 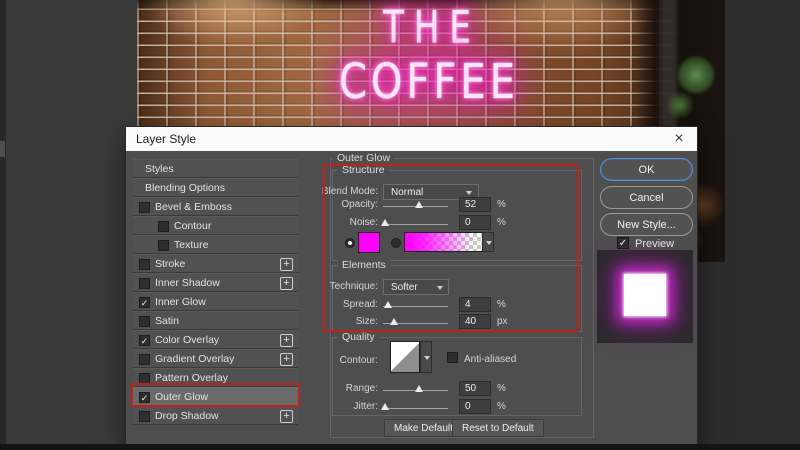 I want to click on contour-thumbnail, so click(x=405, y=357).